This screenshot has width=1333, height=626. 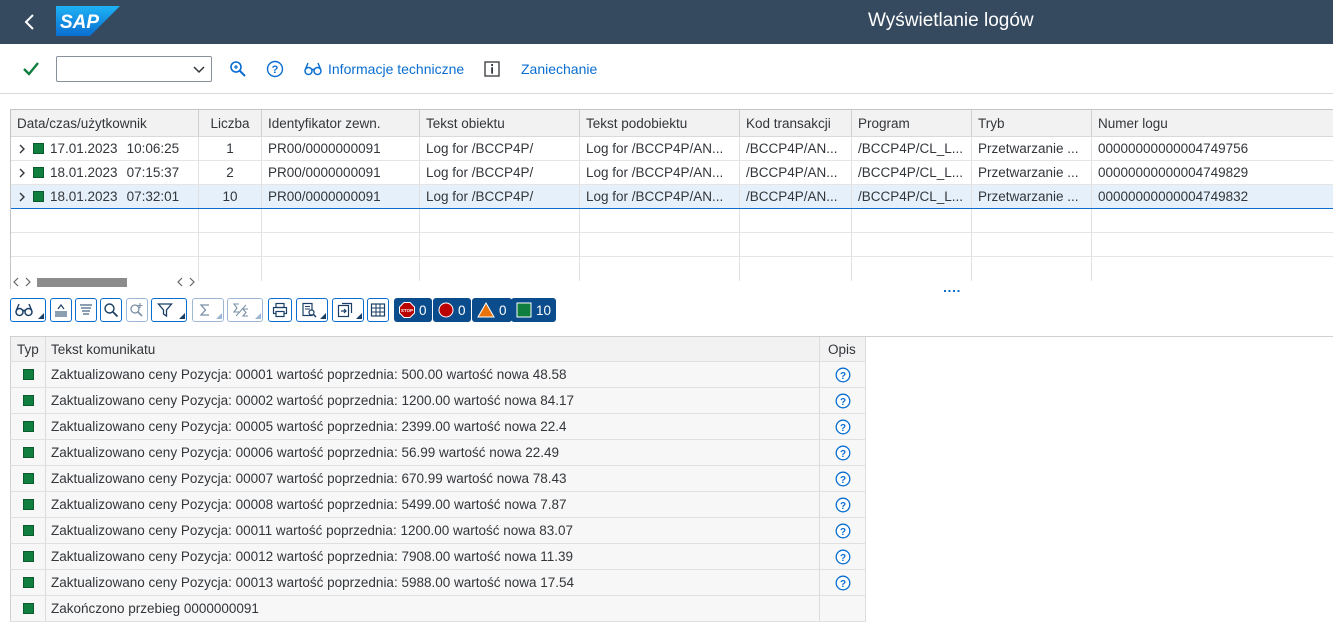 What do you see at coordinates (86, 310) in the screenshot?
I see `sort-descending-button` at bounding box center [86, 310].